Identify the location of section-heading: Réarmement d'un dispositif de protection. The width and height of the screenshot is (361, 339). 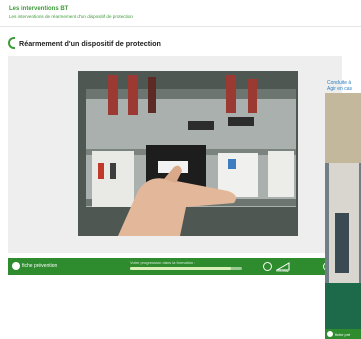
(84, 43).